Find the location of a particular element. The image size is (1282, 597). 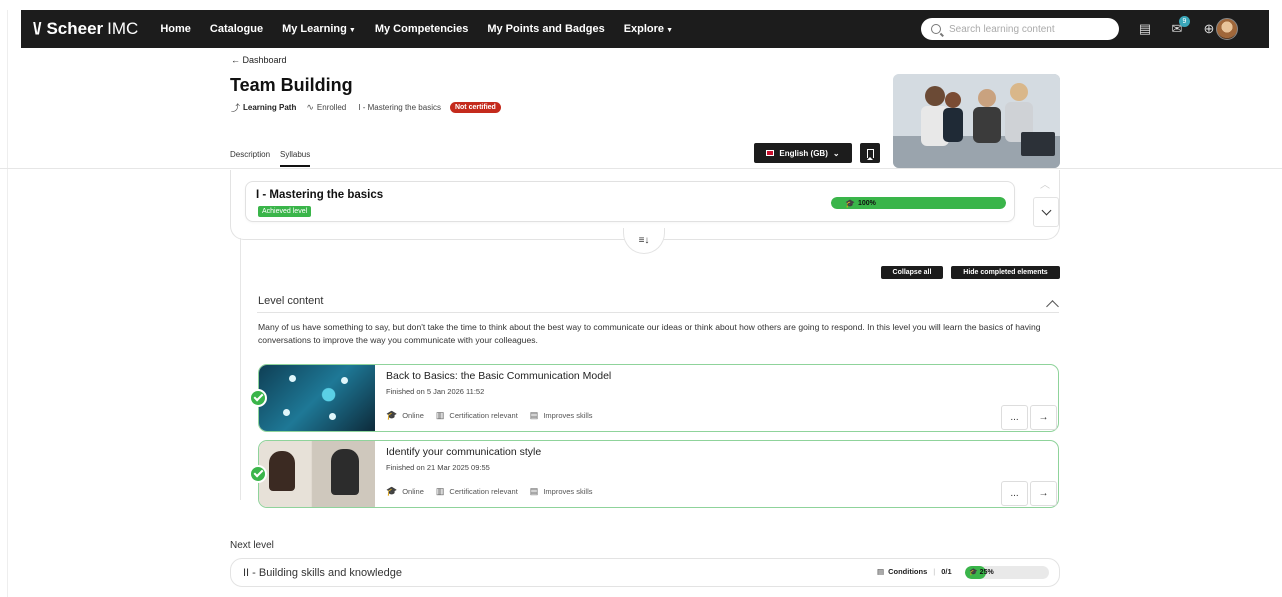

tab-syllabus: Syllabus is located at coordinates (295, 158).